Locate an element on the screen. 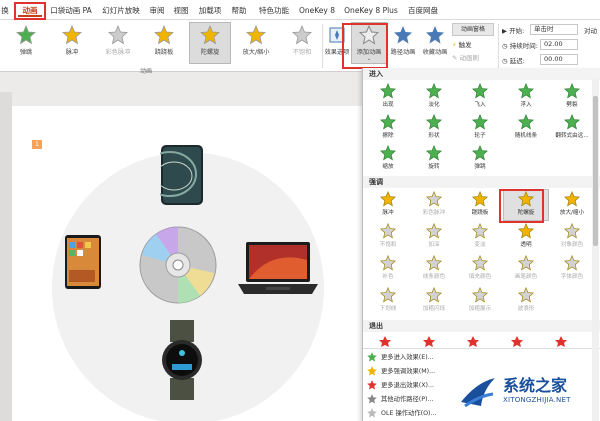 This screenshot has width=600, height=421. emphasis-effect-0: 脉冲 is located at coordinates (388, 205).